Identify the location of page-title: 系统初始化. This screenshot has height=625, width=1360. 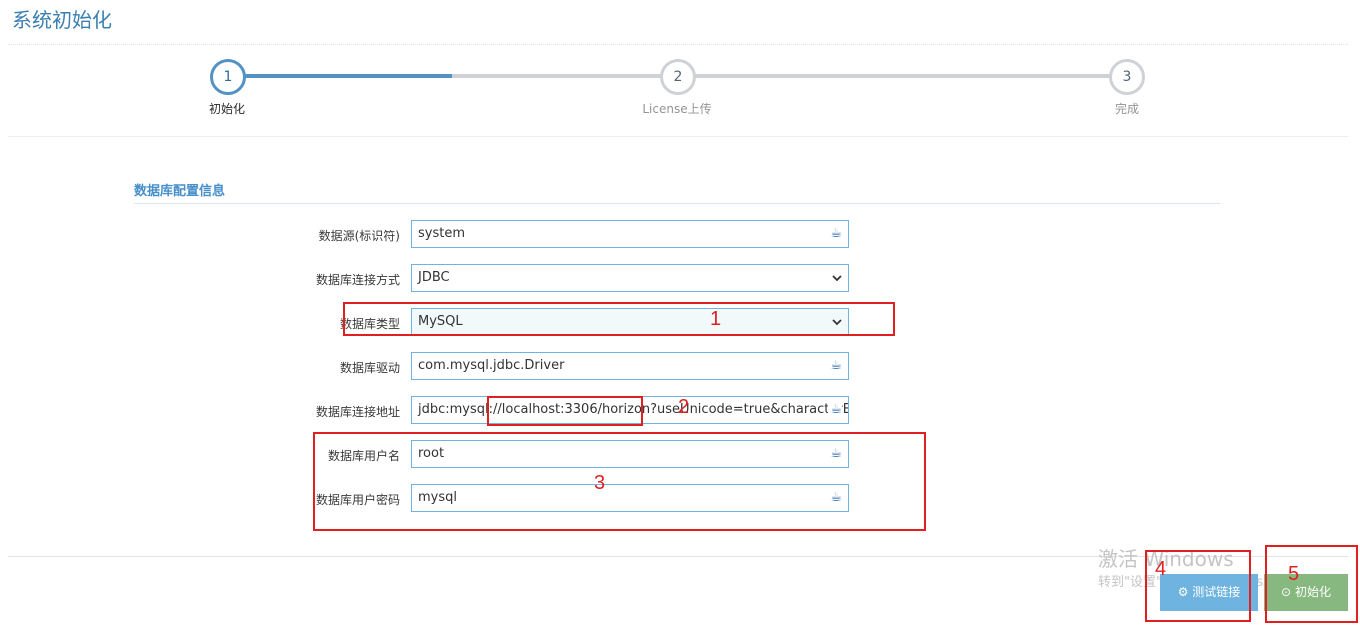
(62, 20).